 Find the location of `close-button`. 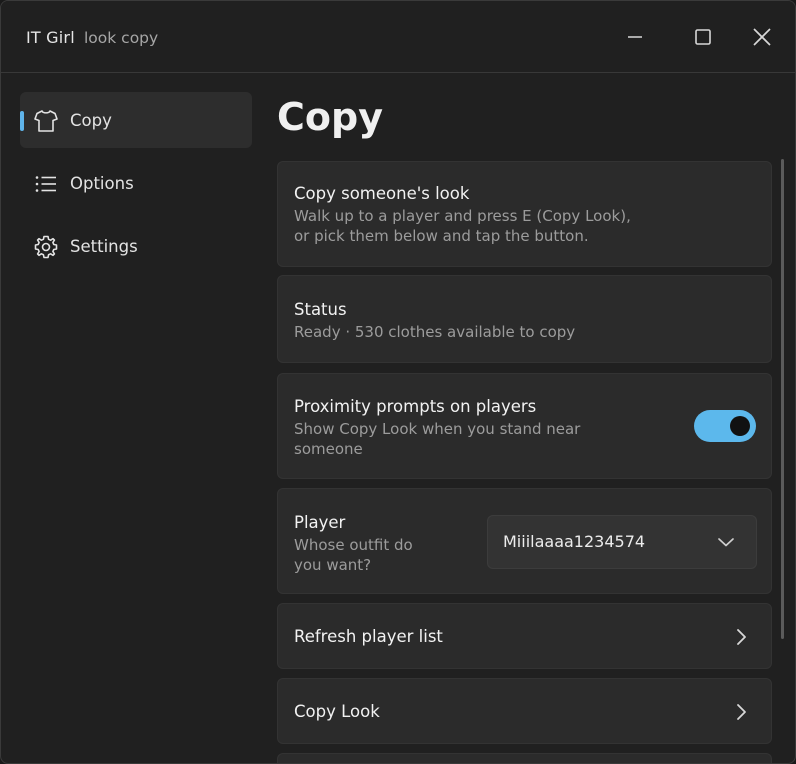

close-button is located at coordinates (762, 37).